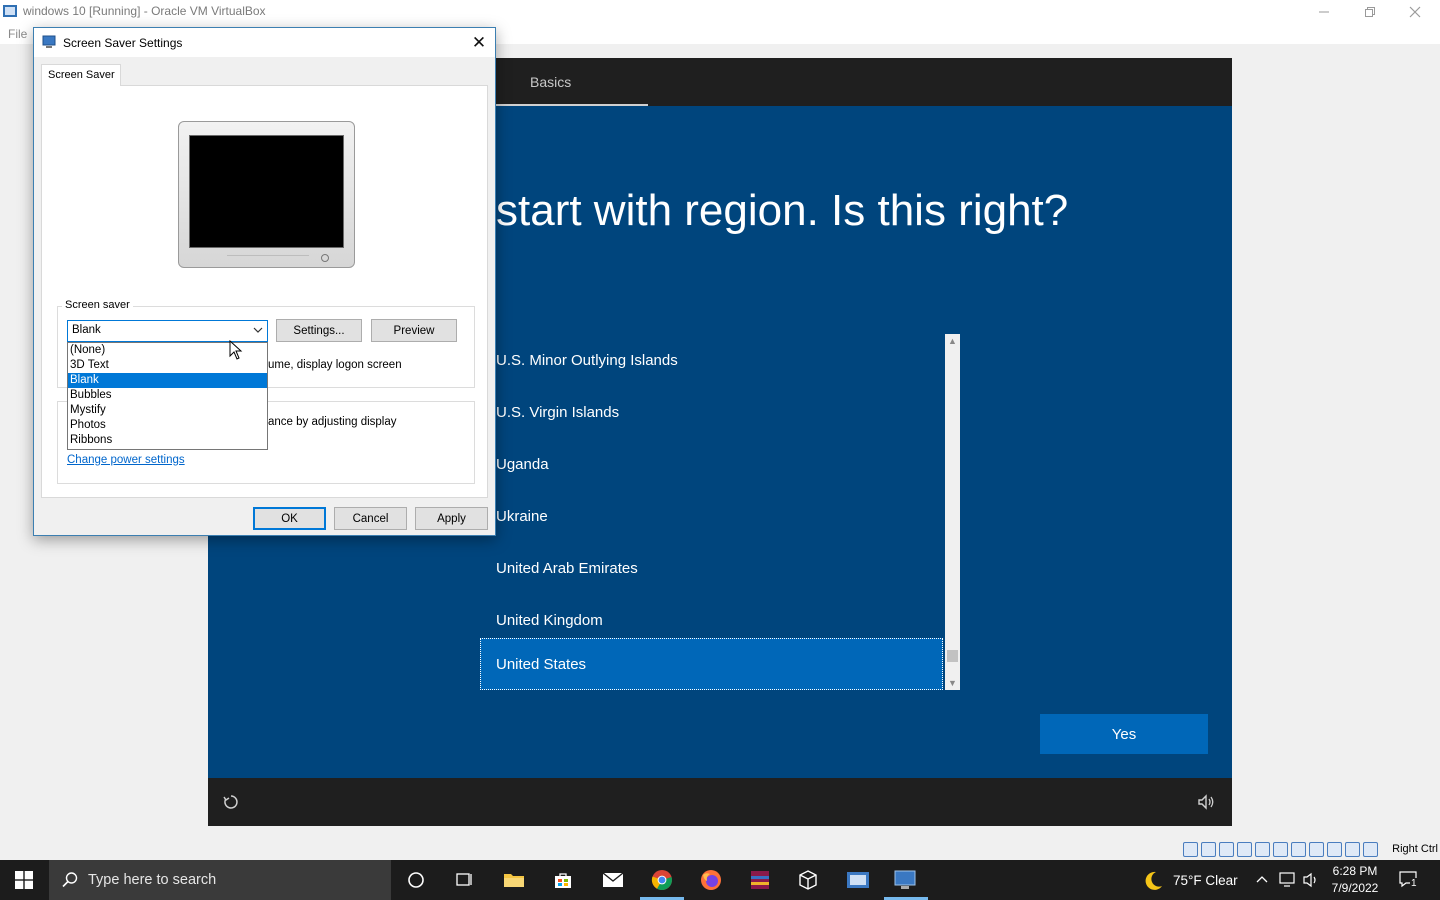  What do you see at coordinates (167, 425) in the screenshot?
I see `dropdown-option: Photos` at bounding box center [167, 425].